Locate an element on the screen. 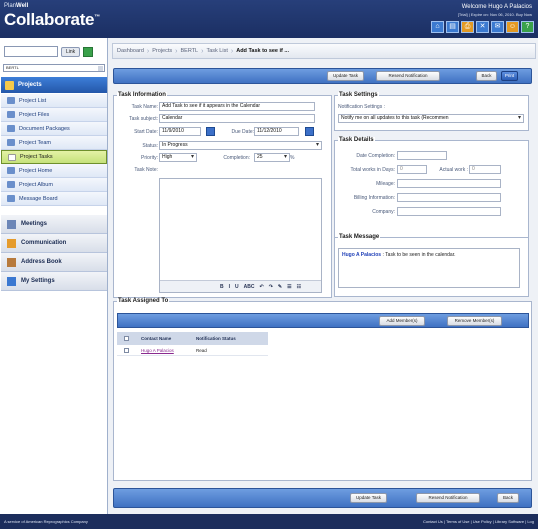  table-header: Contact Name Notification Status is located at coordinates (192, 338).